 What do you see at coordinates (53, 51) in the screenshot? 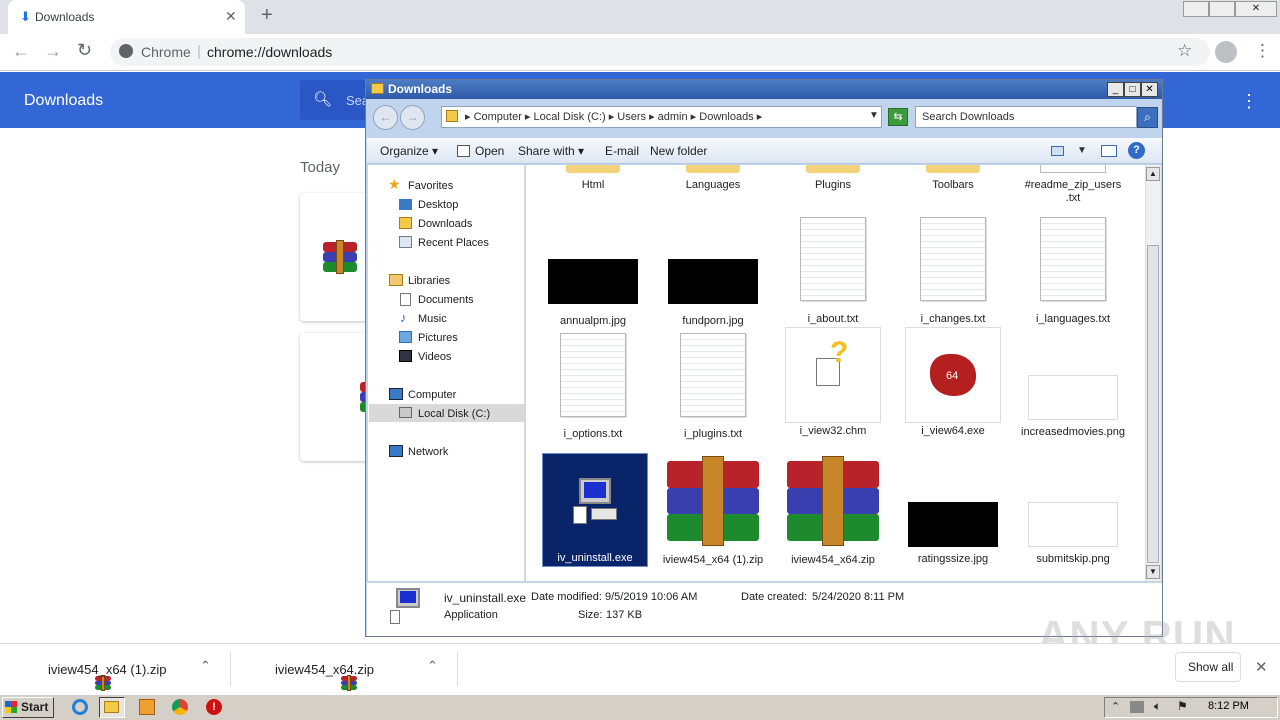
I see `forward-icon: →` at bounding box center [53, 51].